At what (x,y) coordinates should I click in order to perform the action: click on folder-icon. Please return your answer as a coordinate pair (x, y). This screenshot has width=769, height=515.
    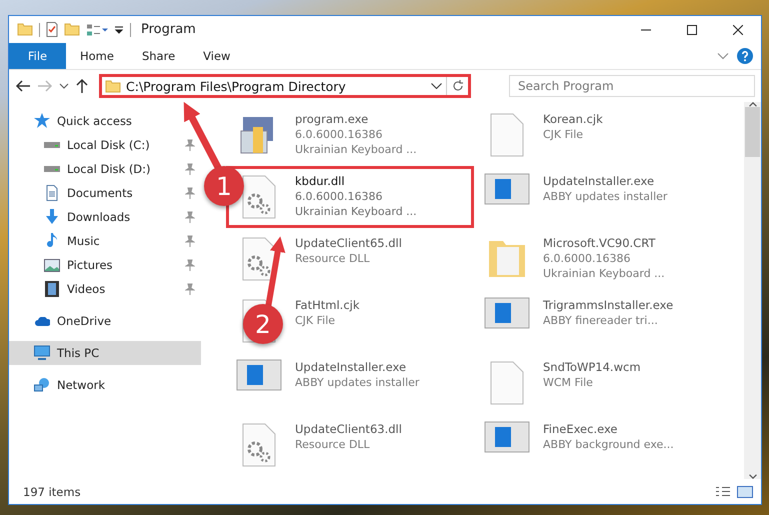
    Looking at the image, I should click on (113, 86).